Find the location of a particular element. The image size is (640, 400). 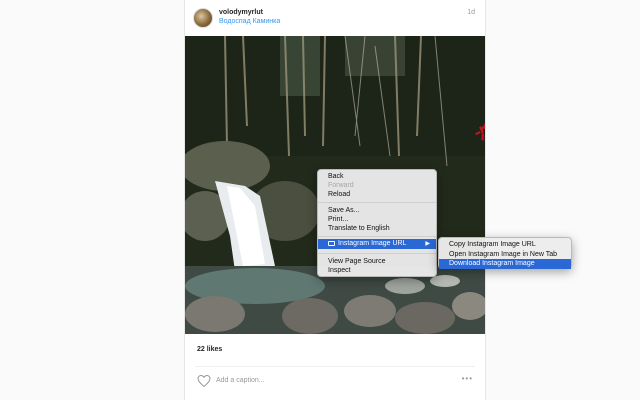

heart-icon is located at coordinates (204, 381).